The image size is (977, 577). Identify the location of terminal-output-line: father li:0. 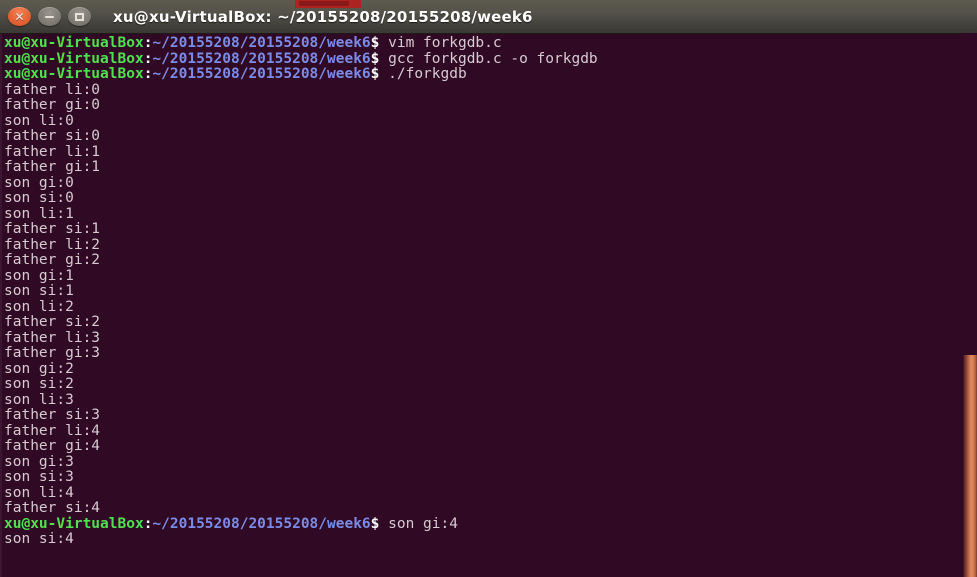
(489, 90).